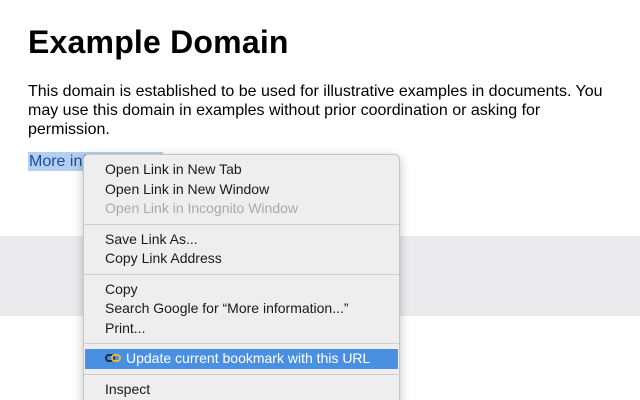 Image resolution: width=640 pixels, height=400 pixels. I want to click on menu-item-inspect: Inspect, so click(241, 390).